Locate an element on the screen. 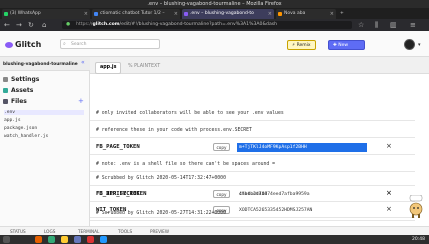  browser-tab-label: .env – blushing-vagabond-to is located at coordinates (222, 13).